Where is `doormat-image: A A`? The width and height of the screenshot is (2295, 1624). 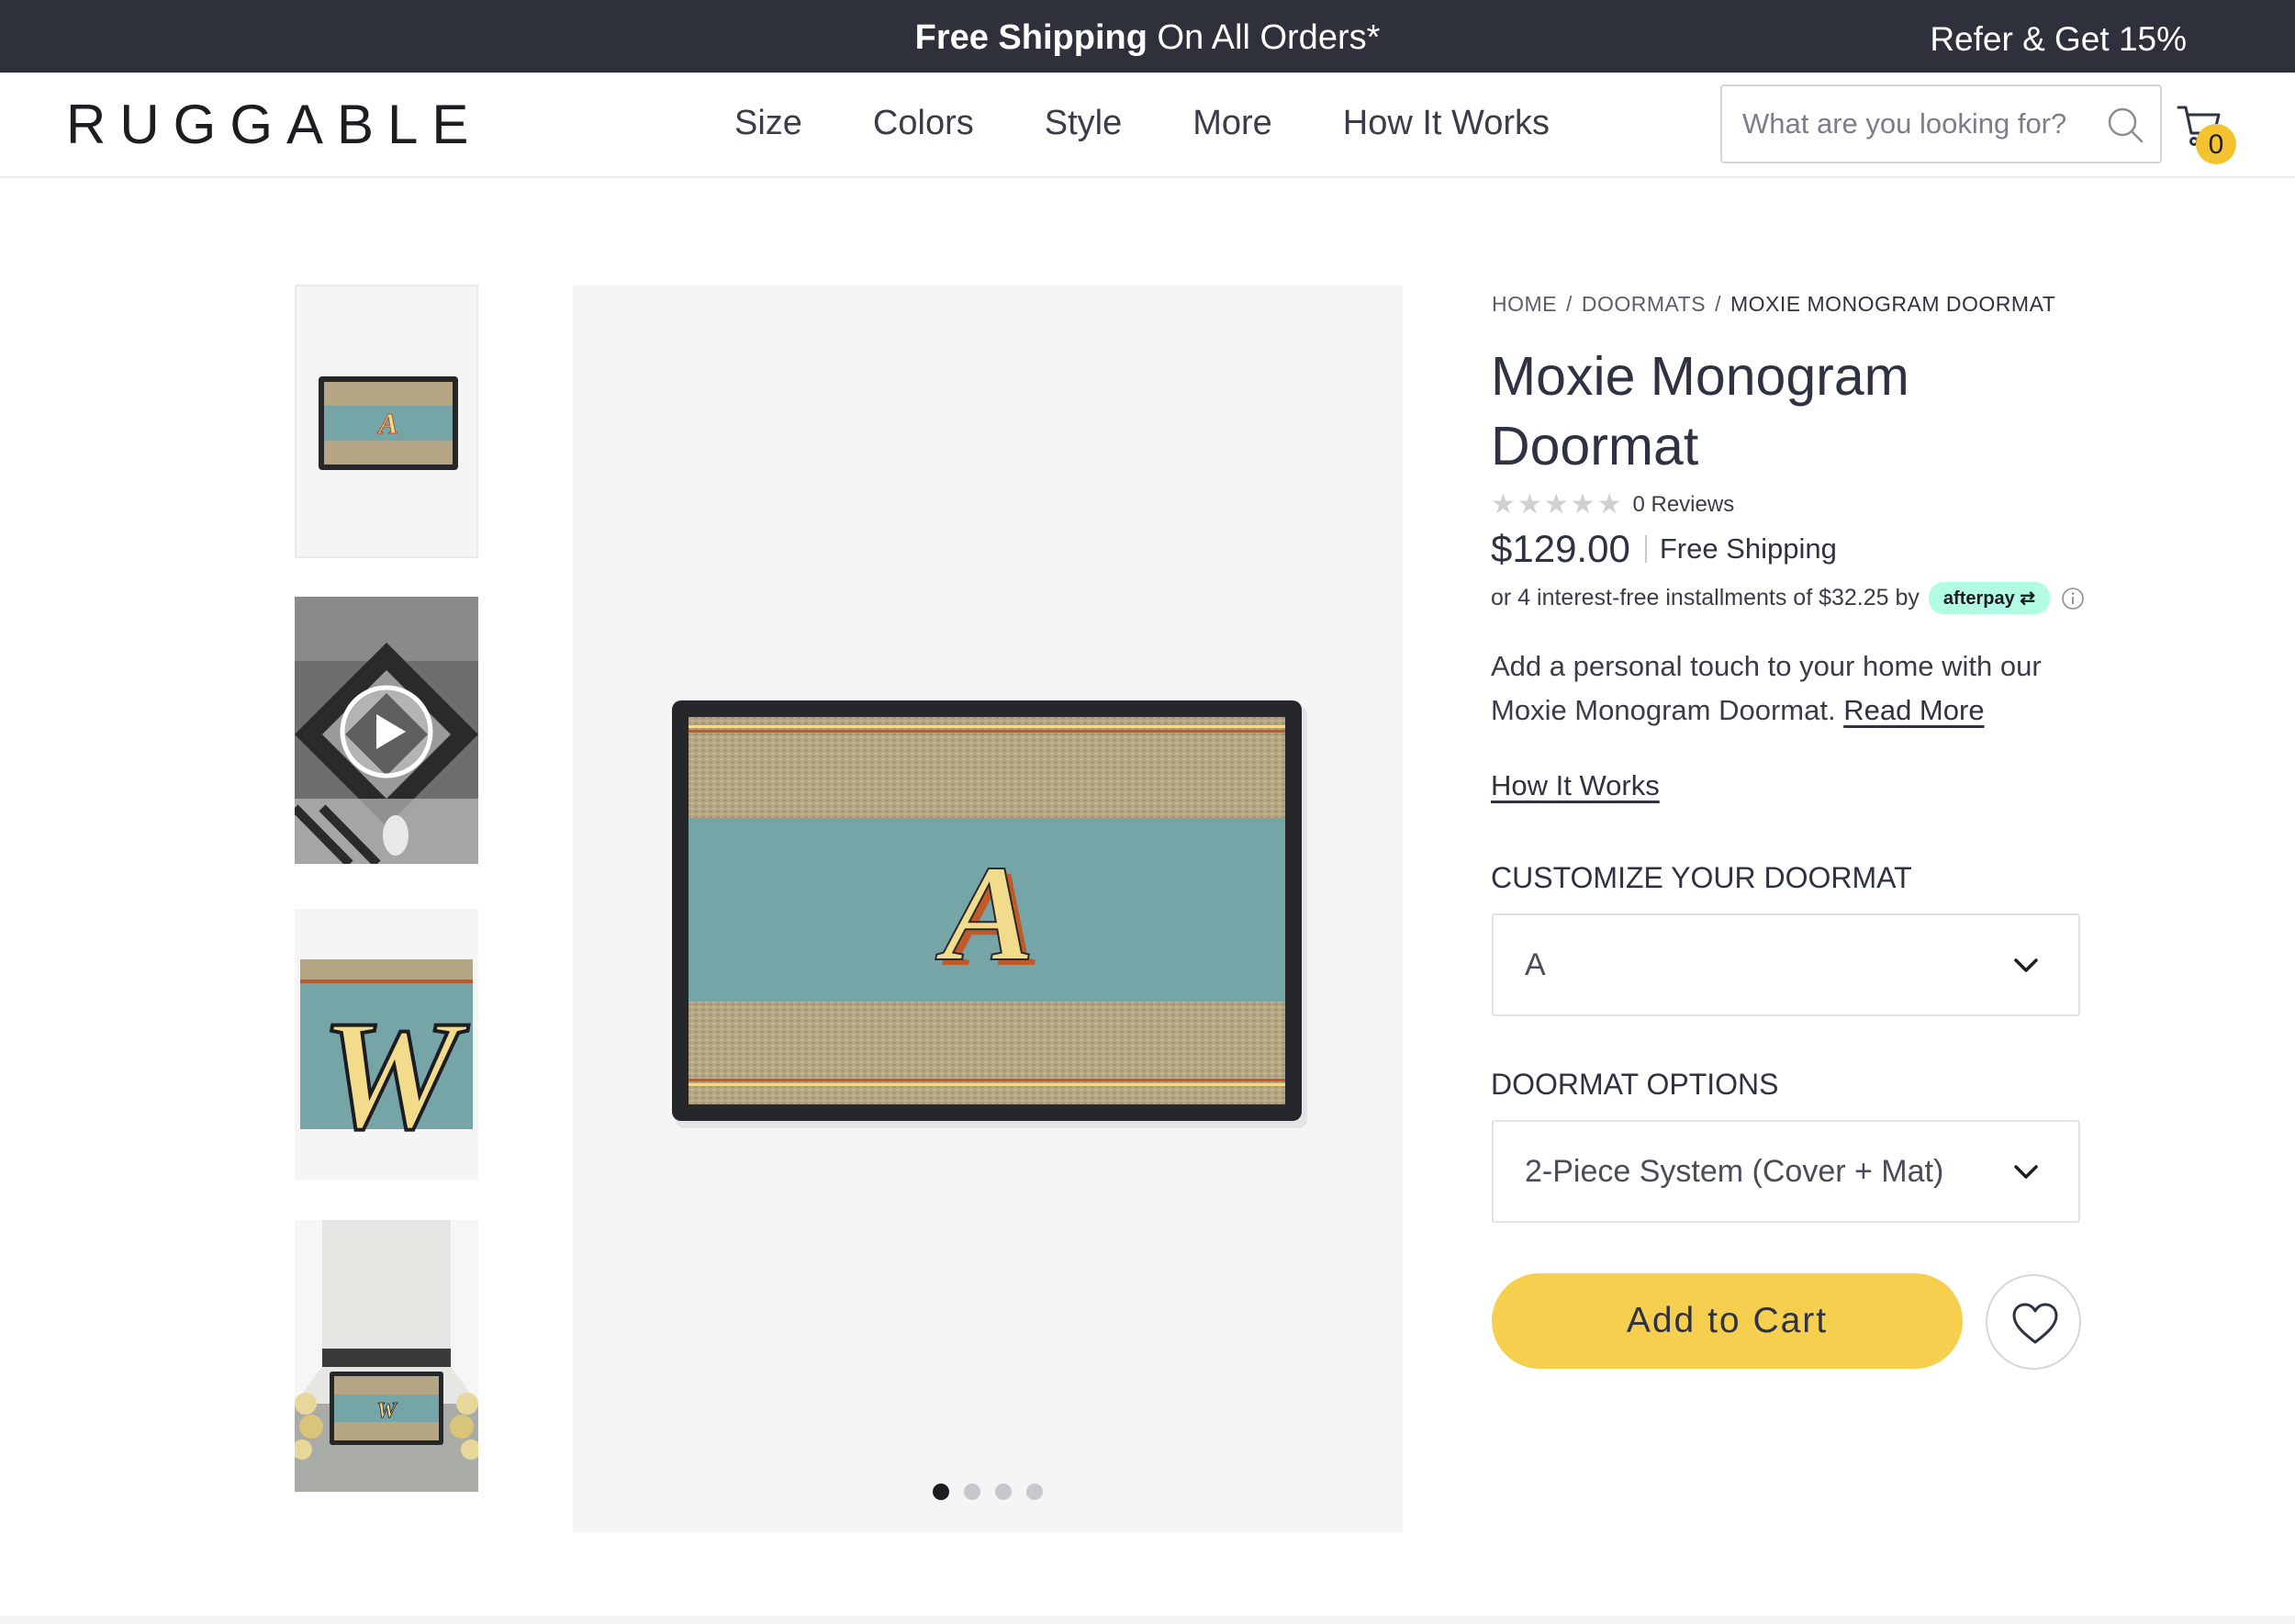 doormat-image: A A is located at coordinates (989, 914).